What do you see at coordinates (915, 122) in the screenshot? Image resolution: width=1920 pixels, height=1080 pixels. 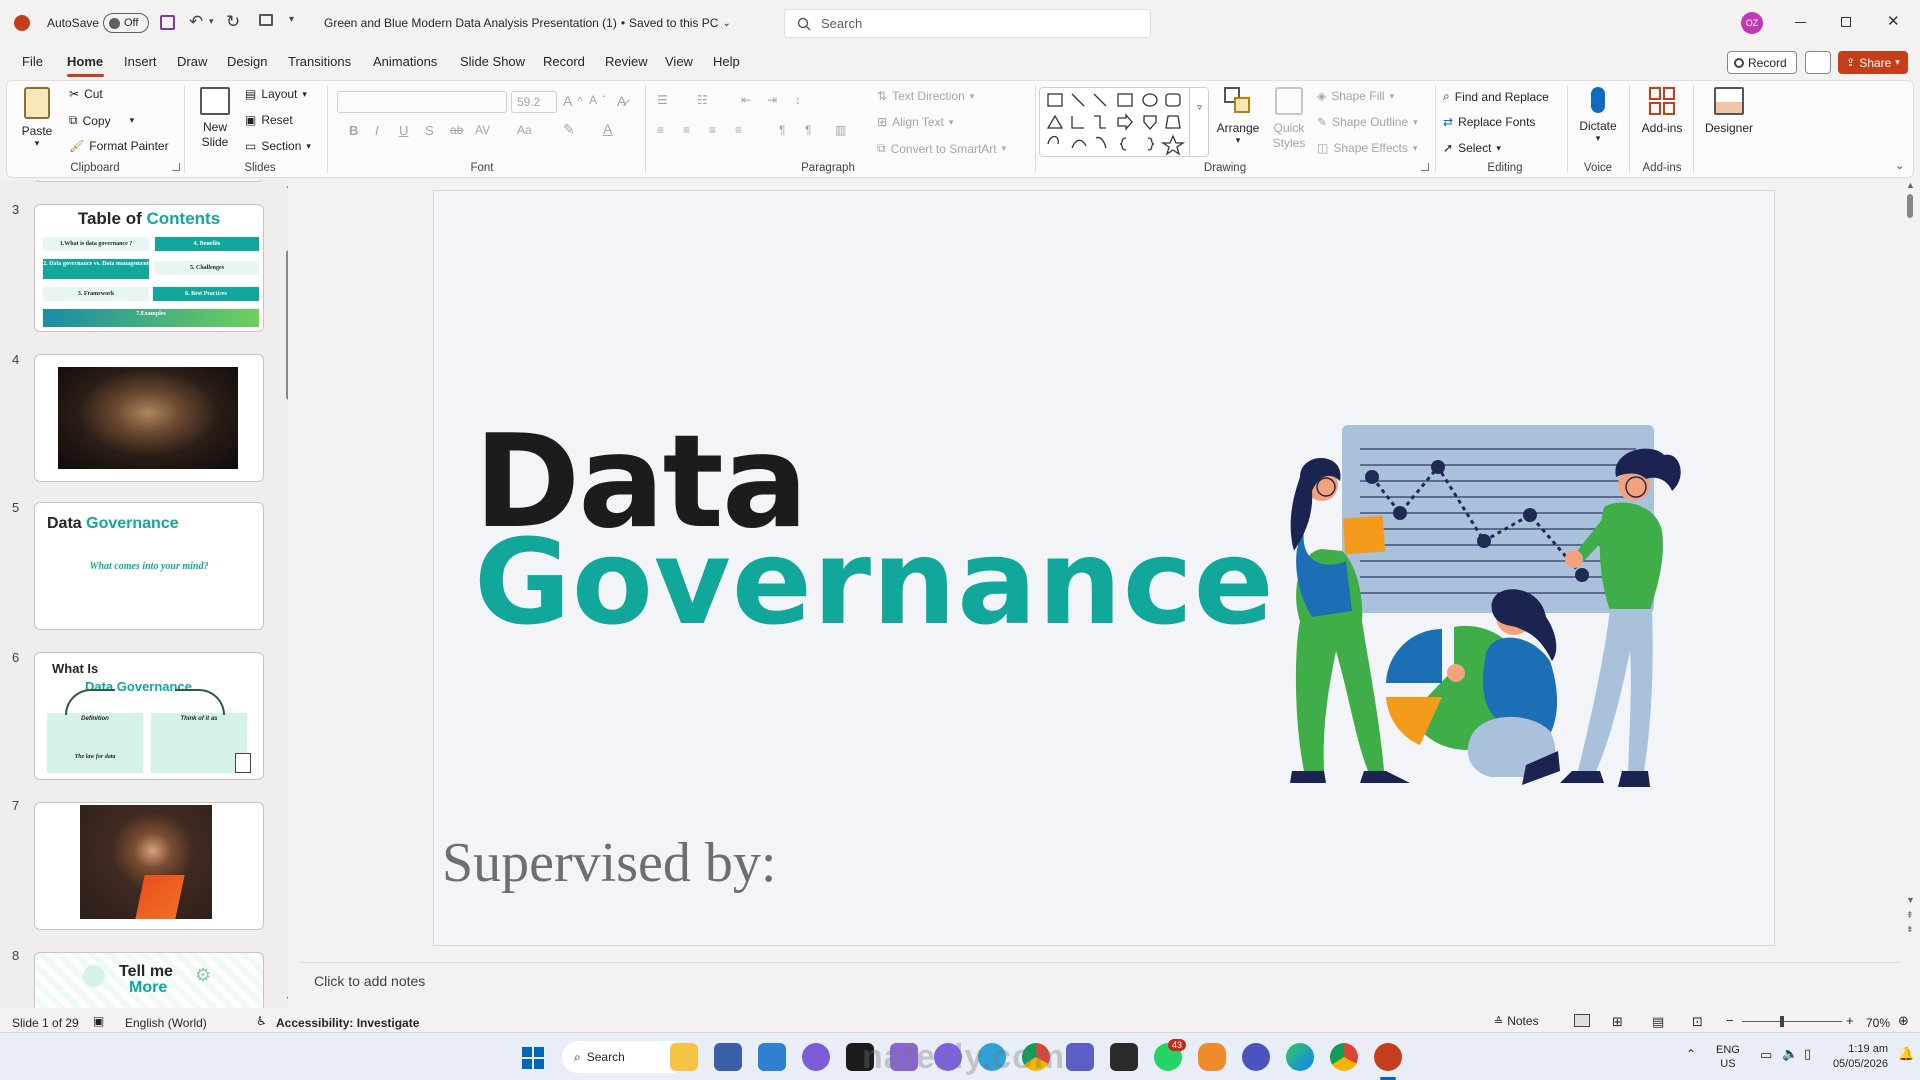 I see `align-text-button: ⊞ Align Text ▾` at bounding box center [915, 122].